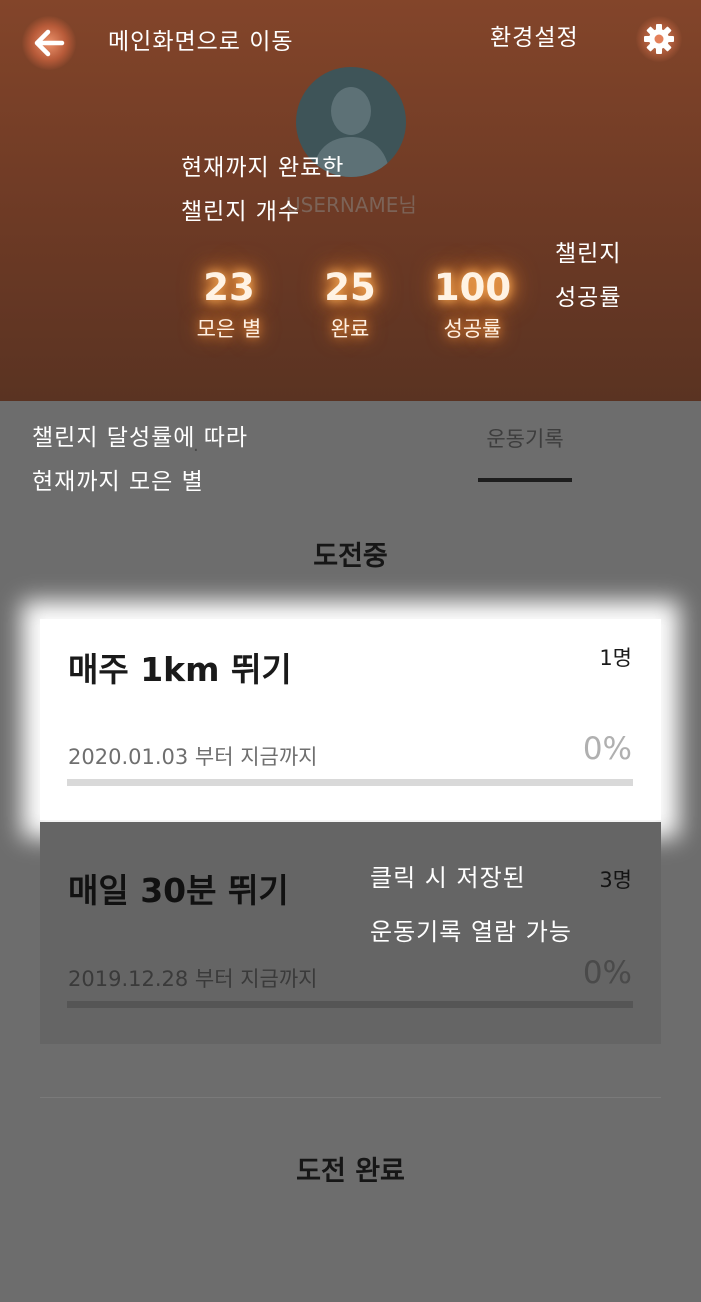 The height and width of the screenshot is (1302, 701). I want to click on settings-hint: 환경설정, so click(534, 38).